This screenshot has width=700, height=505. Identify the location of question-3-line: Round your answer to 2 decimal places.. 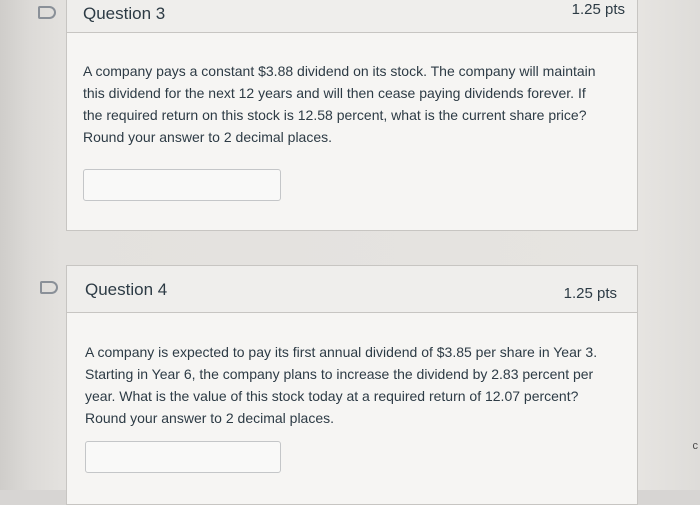
(208, 137).